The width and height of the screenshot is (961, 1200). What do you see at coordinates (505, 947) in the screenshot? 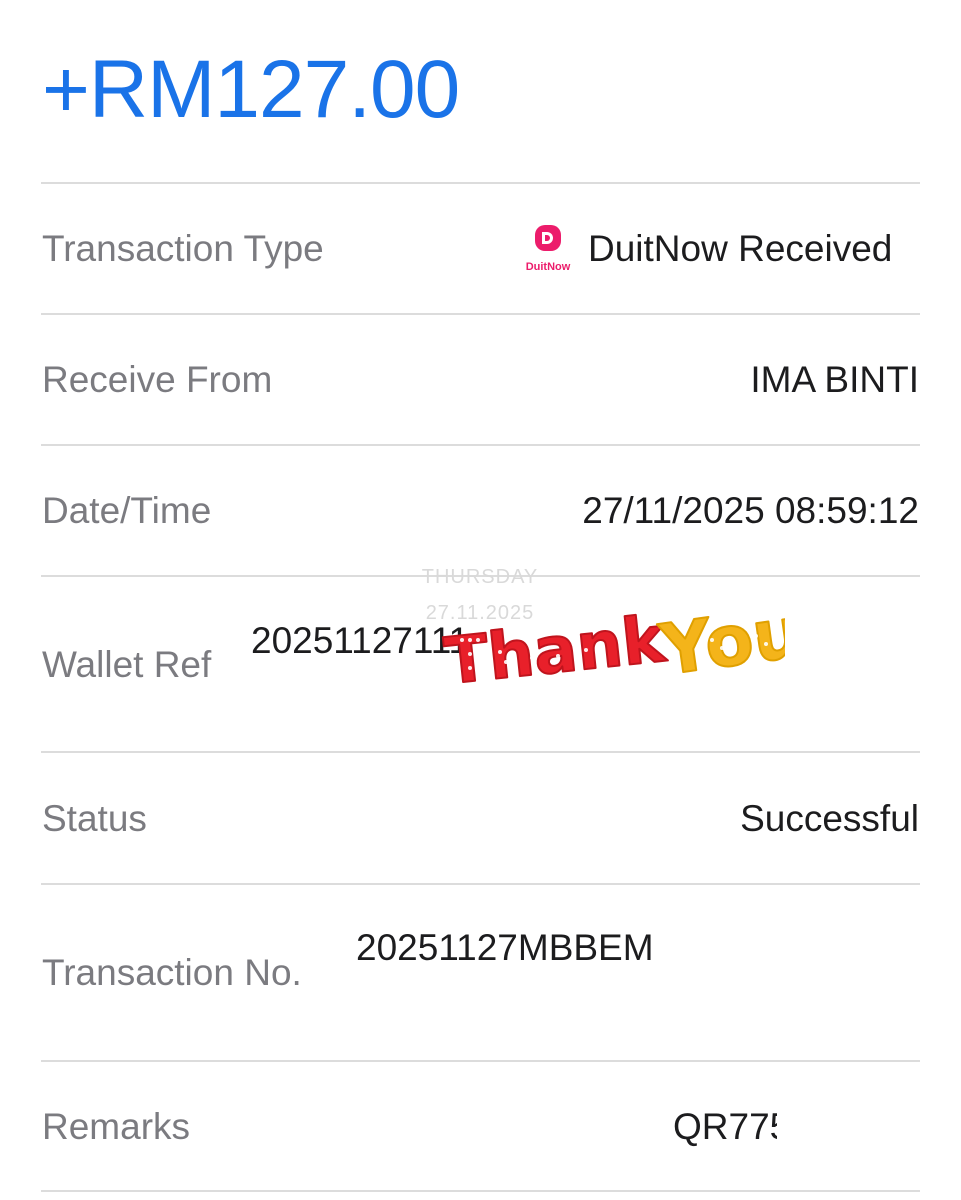
I see `transaction-no-value: 20251127MBBEM` at bounding box center [505, 947].